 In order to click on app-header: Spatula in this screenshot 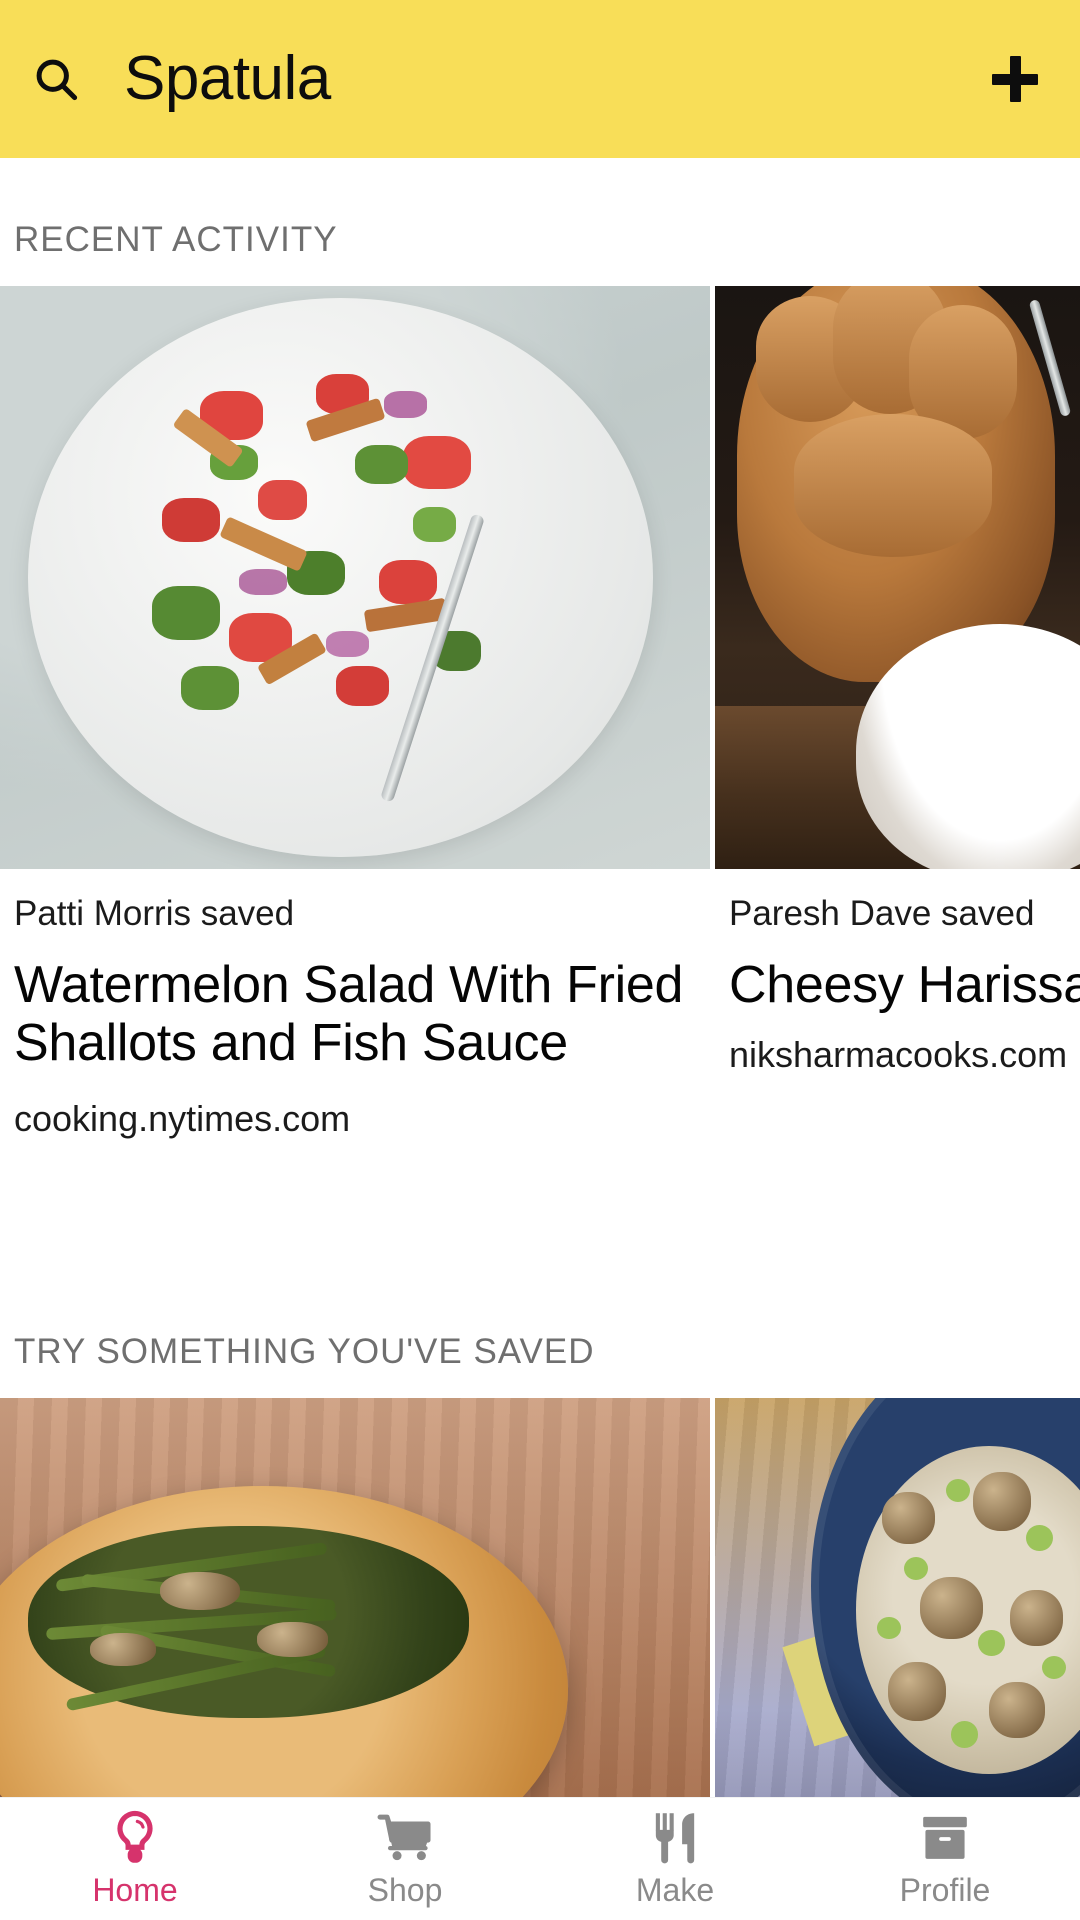, I will do `click(540, 79)`.